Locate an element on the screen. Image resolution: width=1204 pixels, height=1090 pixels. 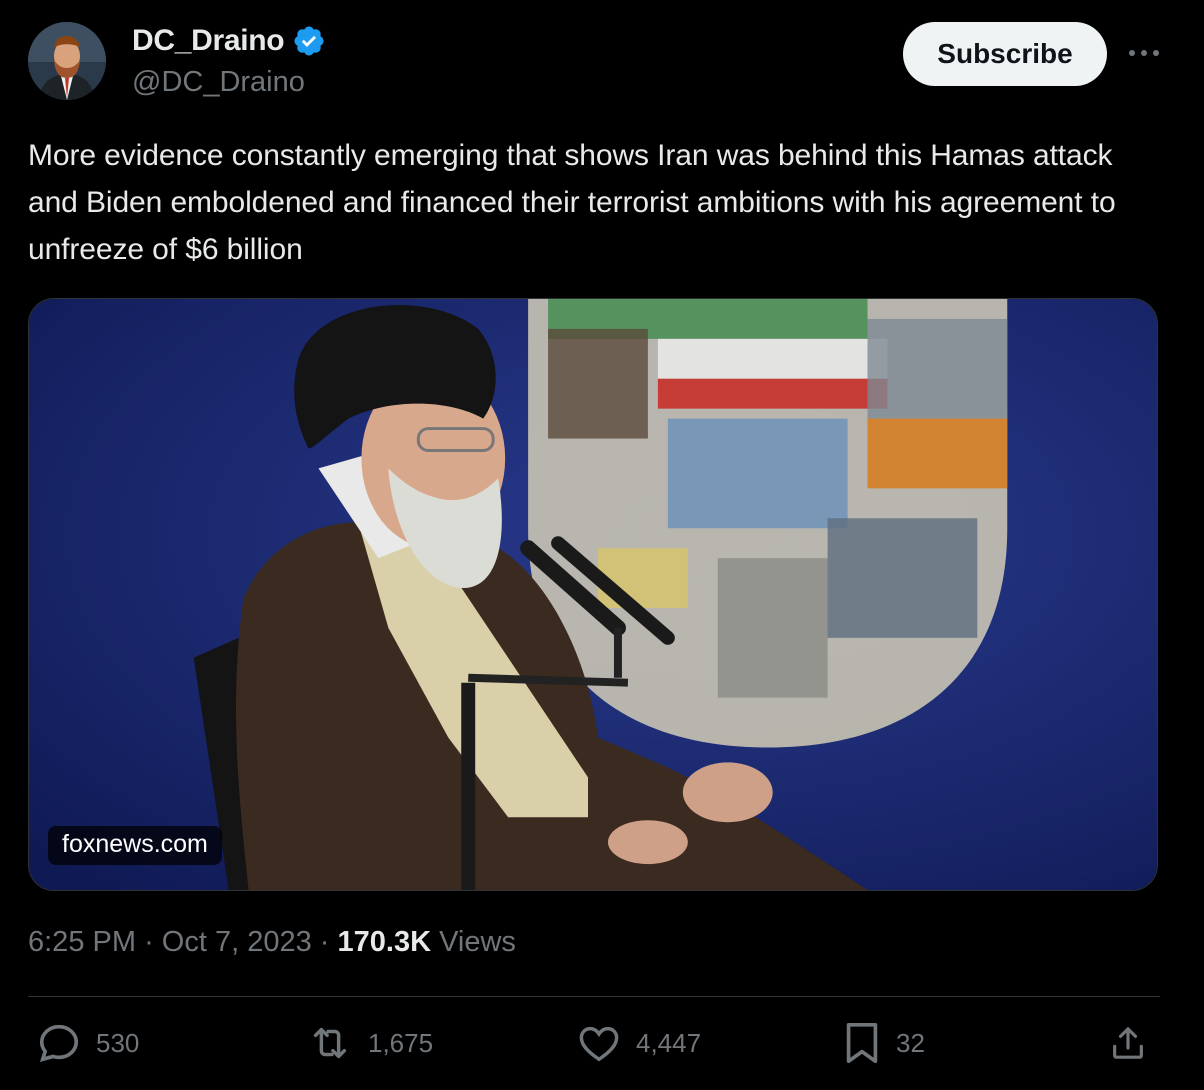
bookmark-button: 32 is located at coordinates (883, 1043).